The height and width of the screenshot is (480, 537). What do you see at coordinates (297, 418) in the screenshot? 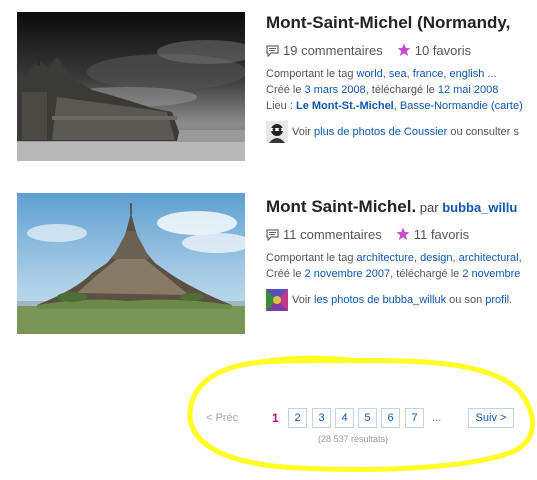
I see `page-link-2: 2` at bounding box center [297, 418].